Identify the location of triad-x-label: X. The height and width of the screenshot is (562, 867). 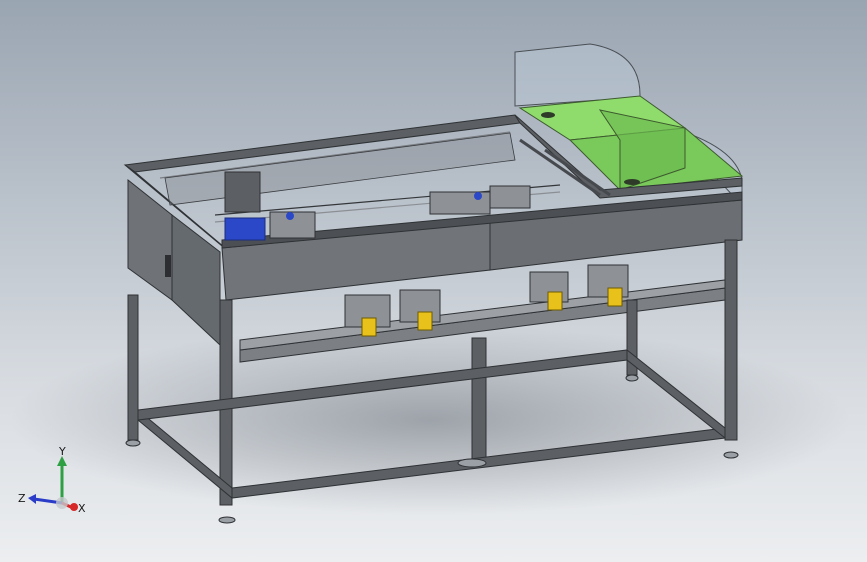
(82, 508).